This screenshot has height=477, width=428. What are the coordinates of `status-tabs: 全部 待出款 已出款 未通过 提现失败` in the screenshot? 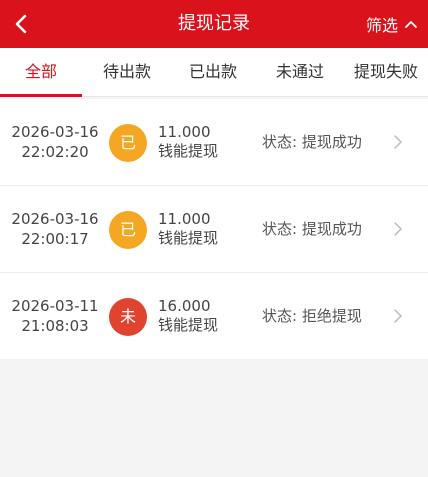 It's located at (214, 72).